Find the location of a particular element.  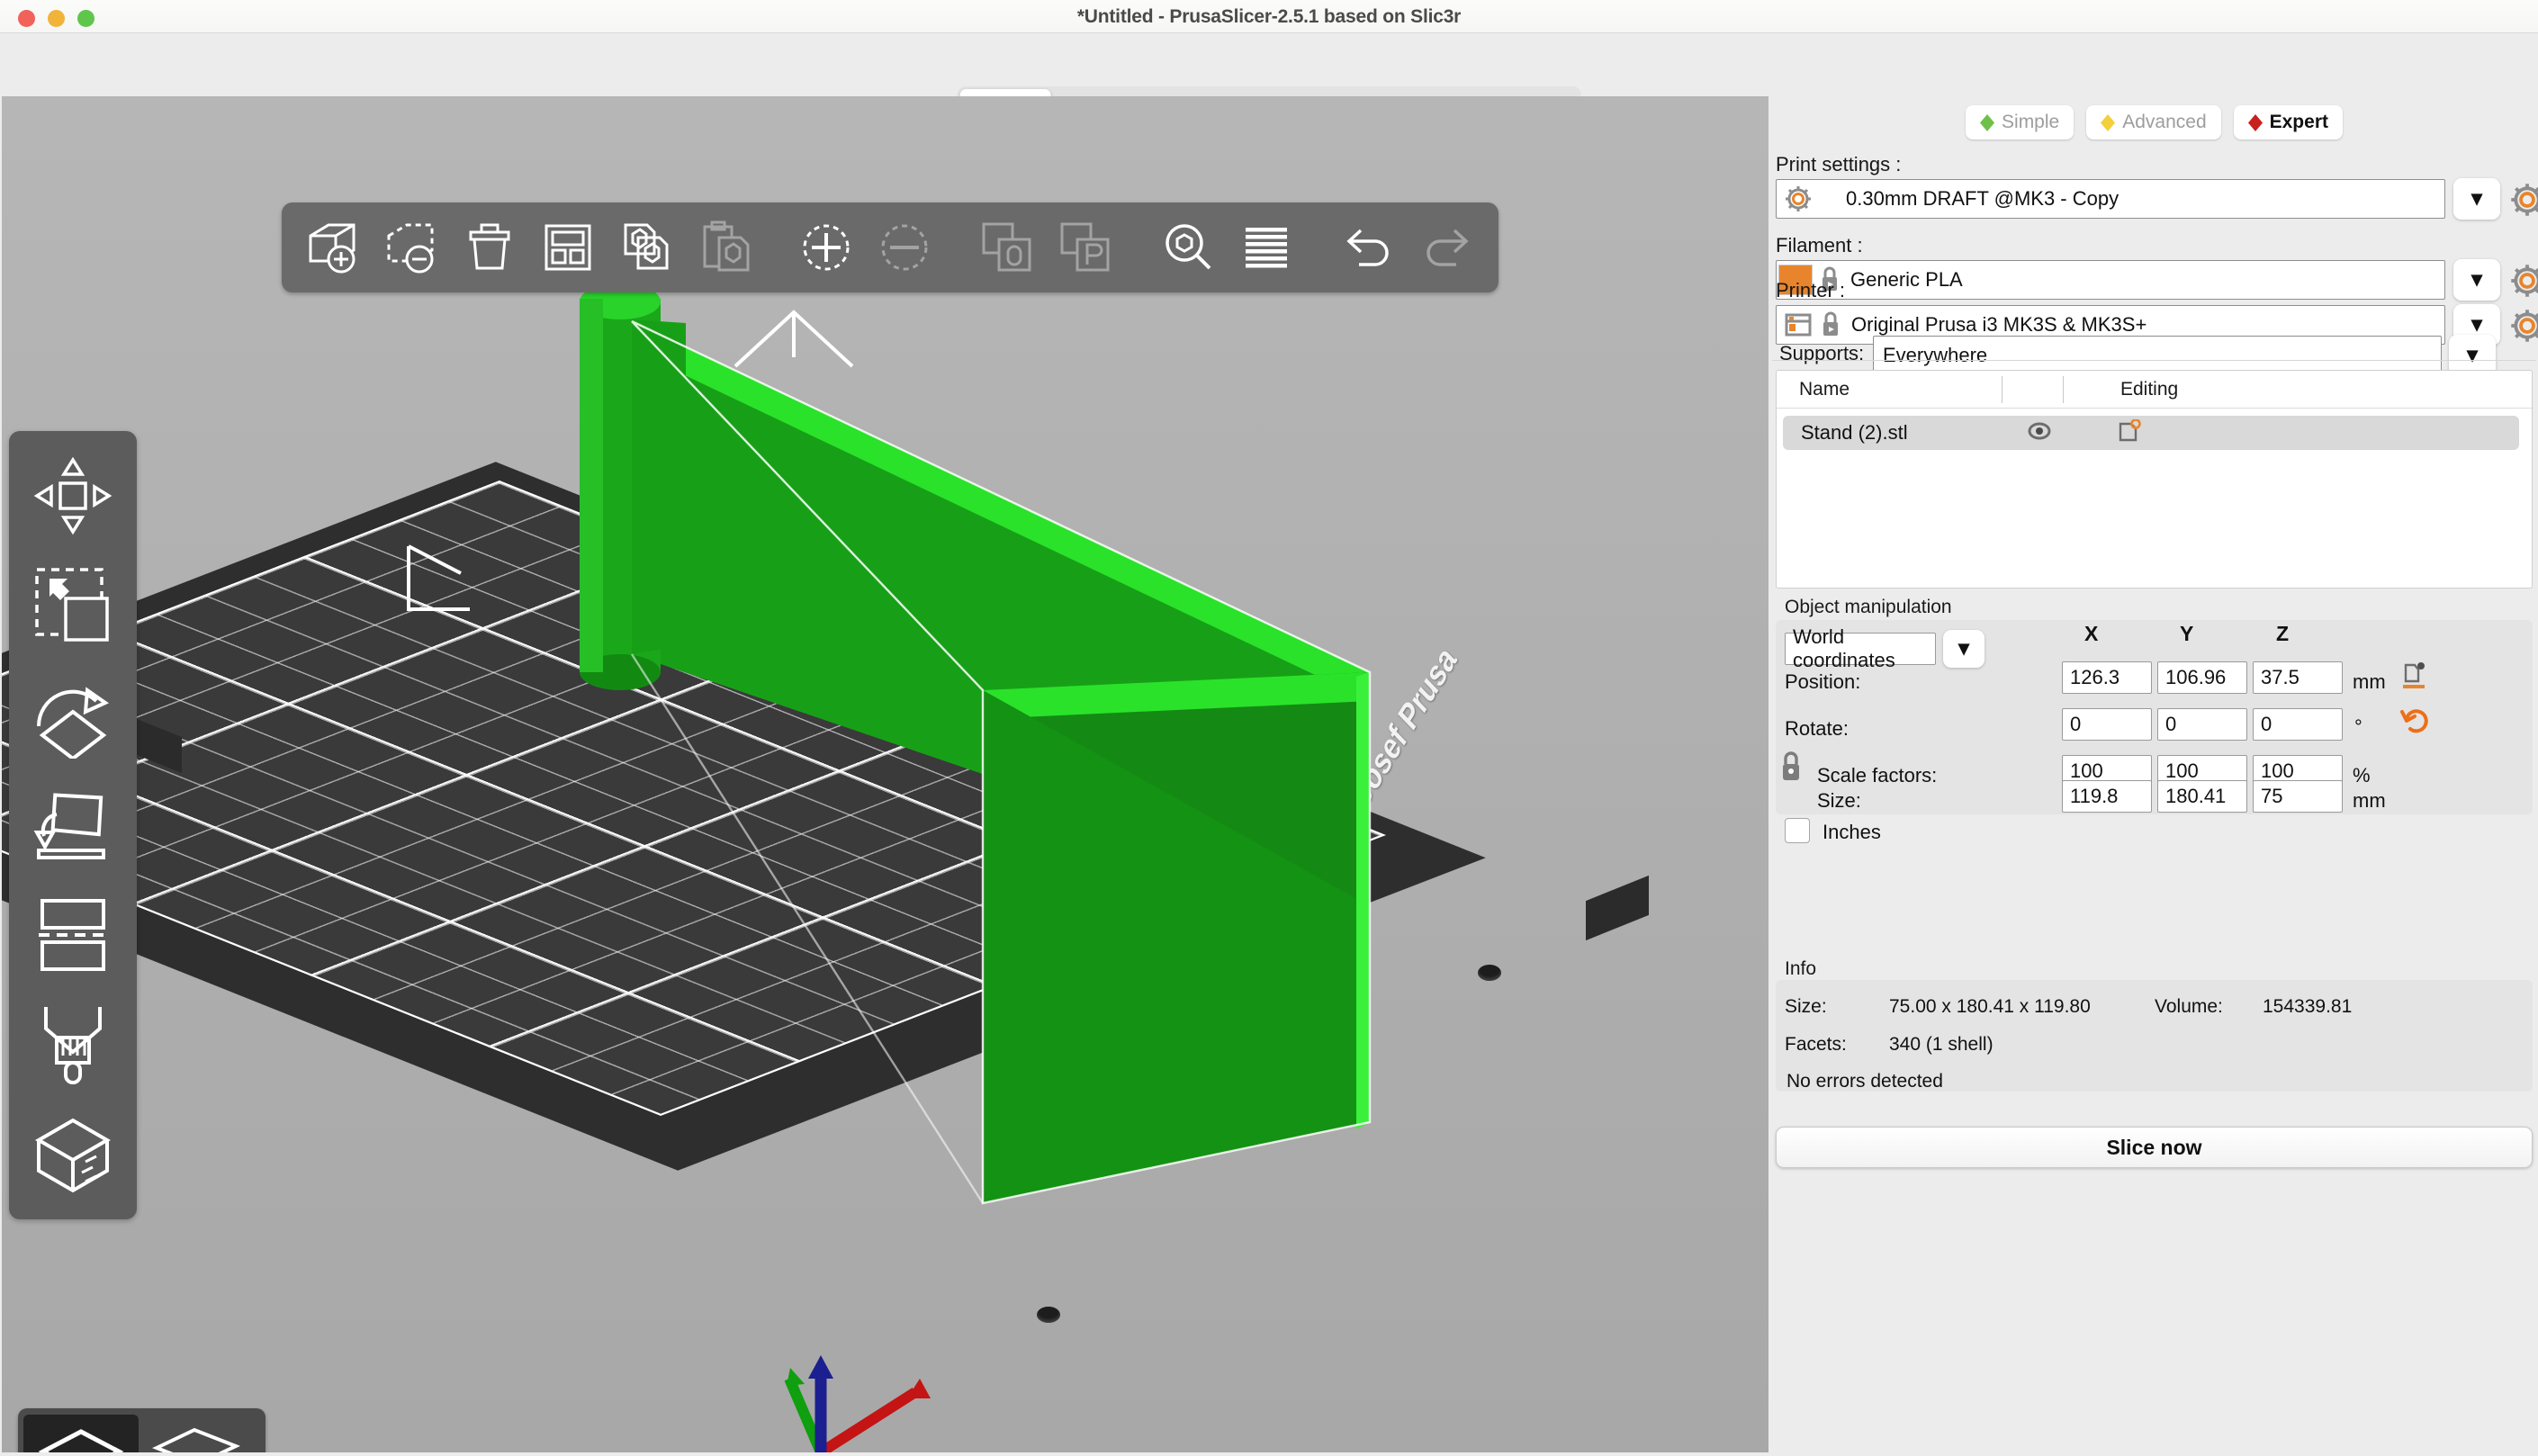

rotate-unit: ° is located at coordinates (2358, 726).